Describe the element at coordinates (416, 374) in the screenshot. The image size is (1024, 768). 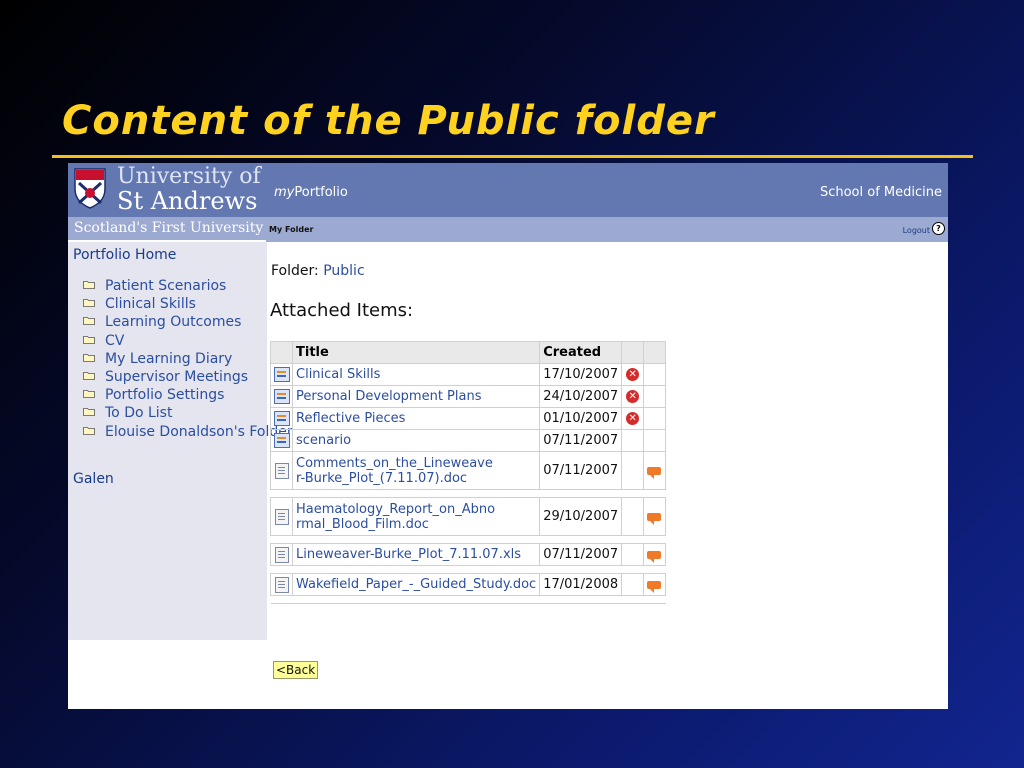
I see `item-title-cell: Clinical Skills` at that location.